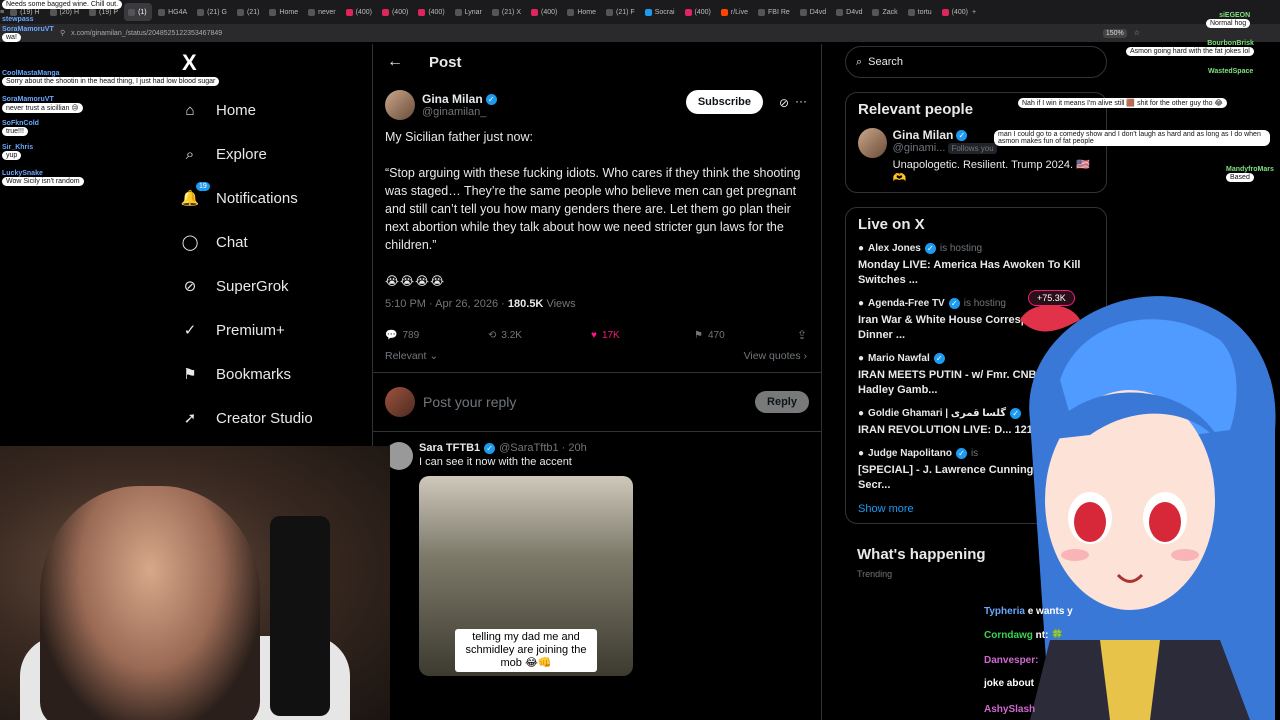  Describe the element at coordinates (270, 286) in the screenshot. I see `nav-item-supergrok: ⊘ SuperGrok` at that location.